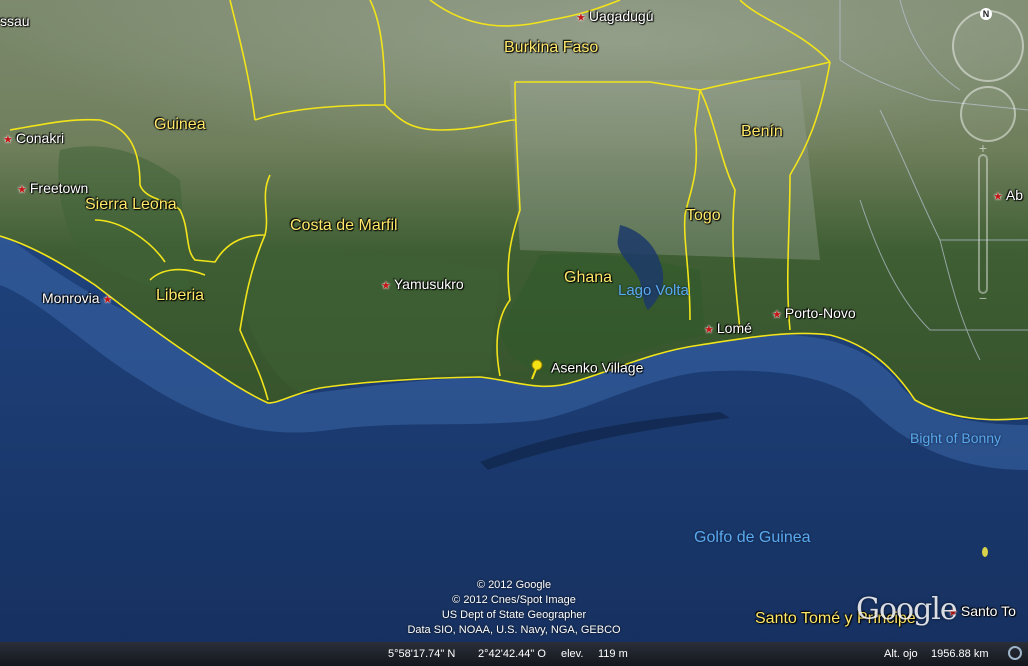 The height and width of the screenshot is (666, 1028). What do you see at coordinates (983, 298) in the screenshot?
I see `zoom-out-icon: −` at bounding box center [983, 298].